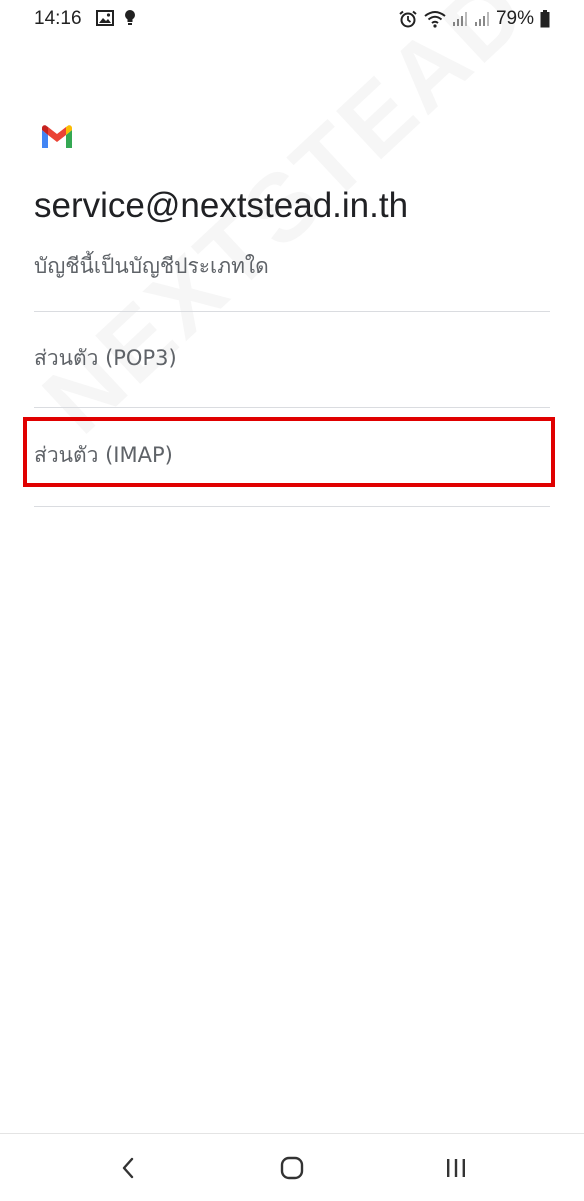 The width and height of the screenshot is (584, 1201). What do you see at coordinates (58, 18) in the screenshot?
I see `status-time: 14:16` at bounding box center [58, 18].